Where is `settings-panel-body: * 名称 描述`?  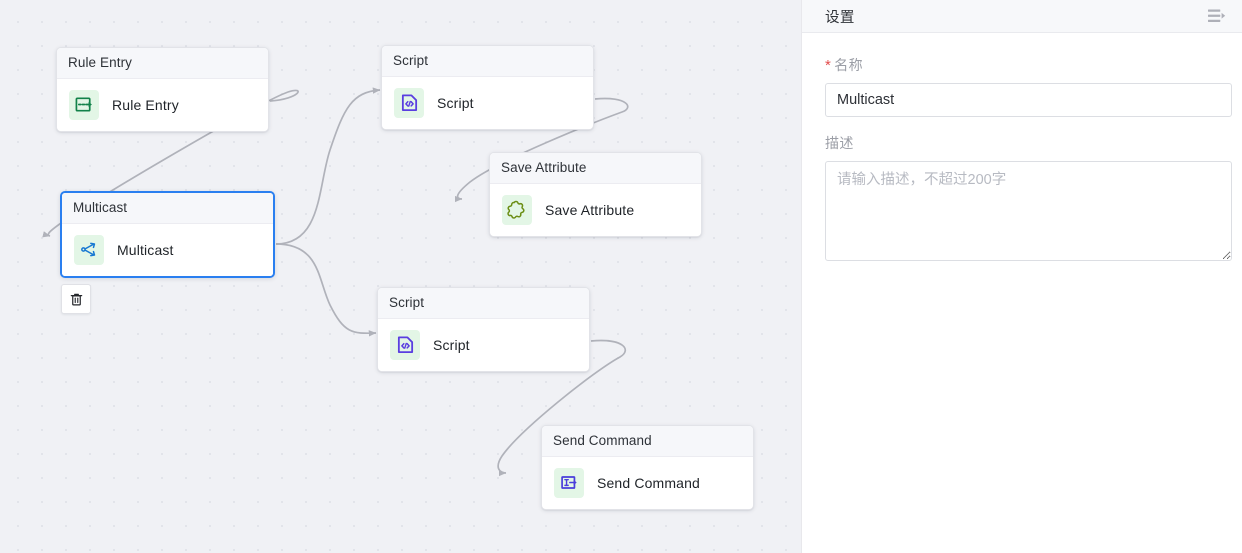 settings-panel-body: * 名称 描述 is located at coordinates (1022, 149).